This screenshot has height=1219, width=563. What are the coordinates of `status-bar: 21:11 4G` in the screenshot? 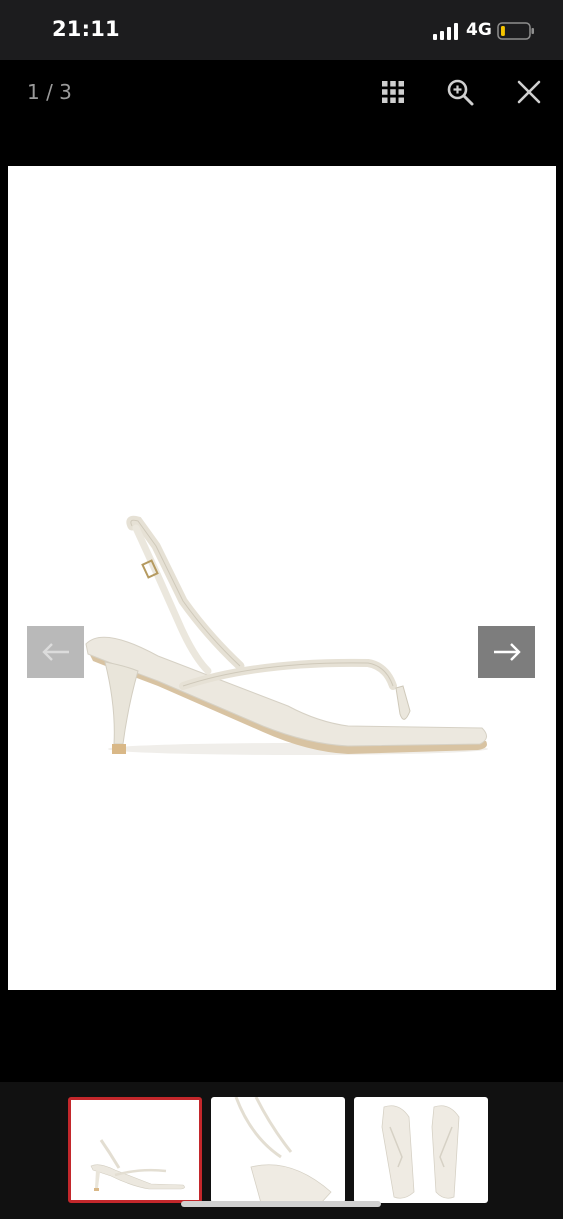 It's located at (281, 30).